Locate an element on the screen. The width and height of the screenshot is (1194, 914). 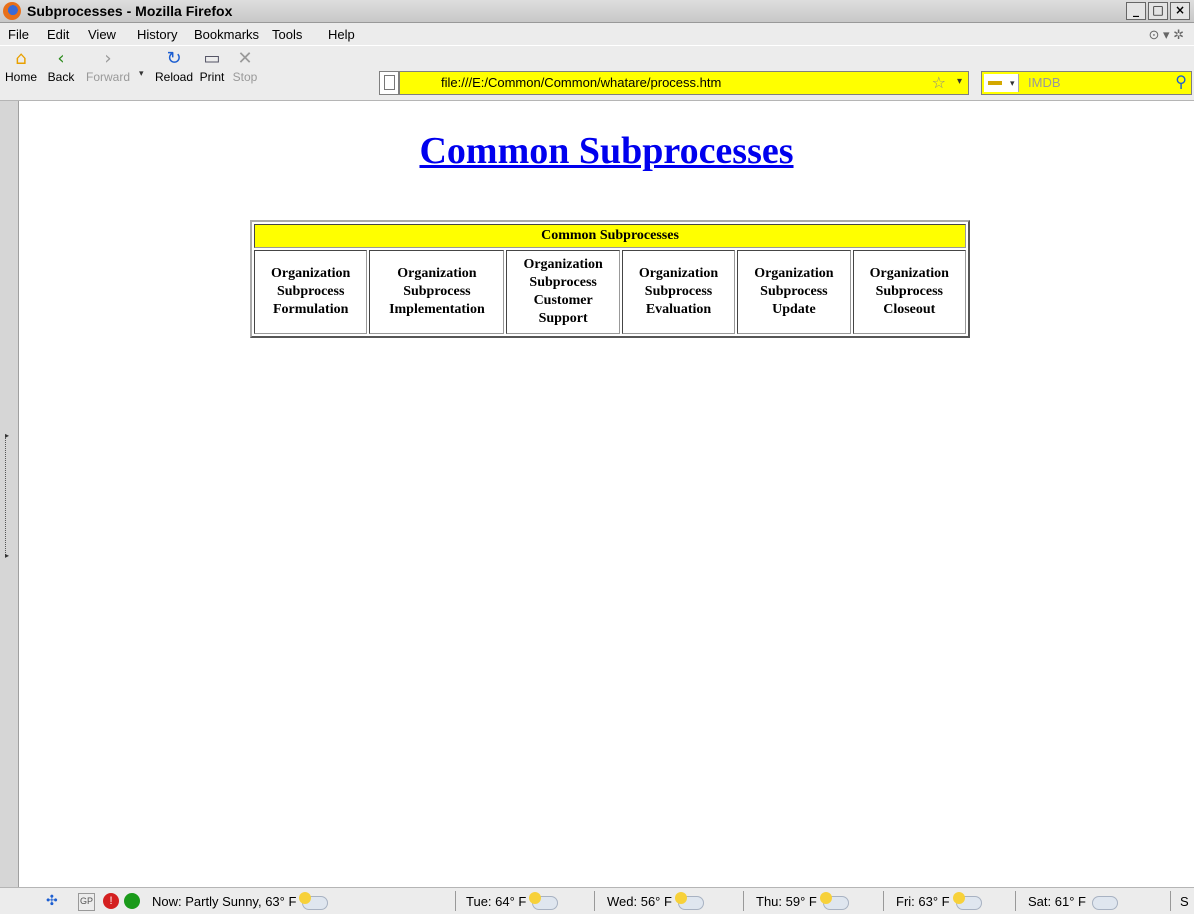
menu-bookmarks: Bookmarks is located at coordinates (226, 34).